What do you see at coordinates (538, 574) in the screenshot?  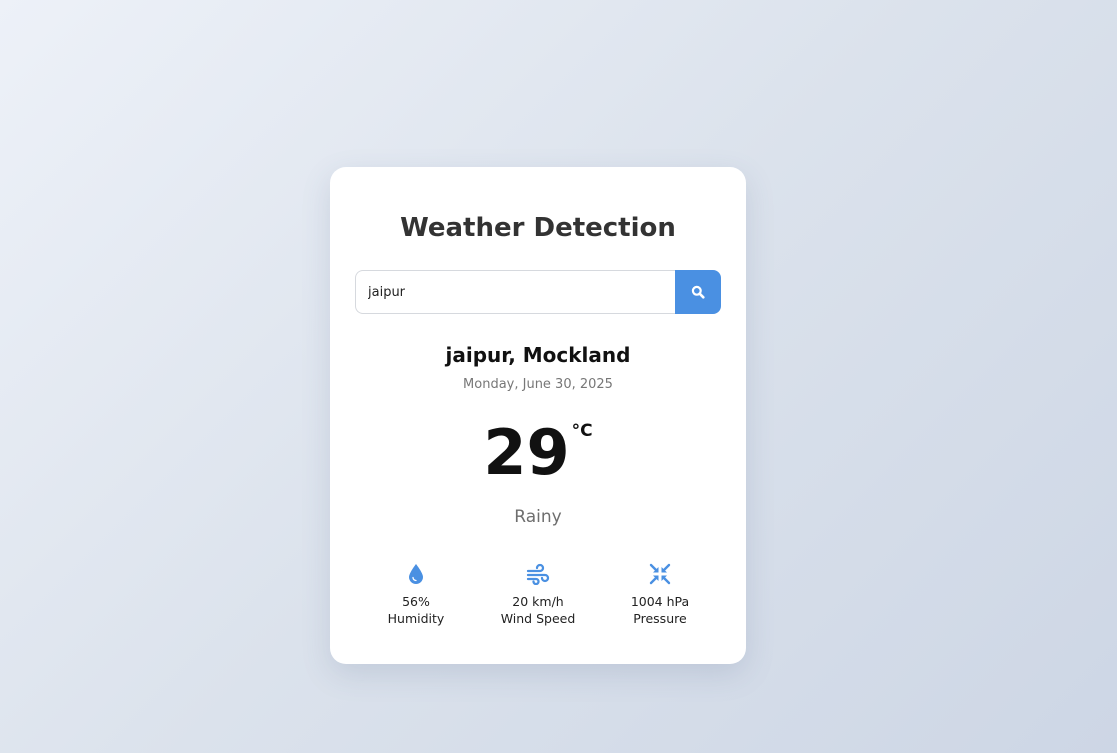 I see `wind-icon` at bounding box center [538, 574].